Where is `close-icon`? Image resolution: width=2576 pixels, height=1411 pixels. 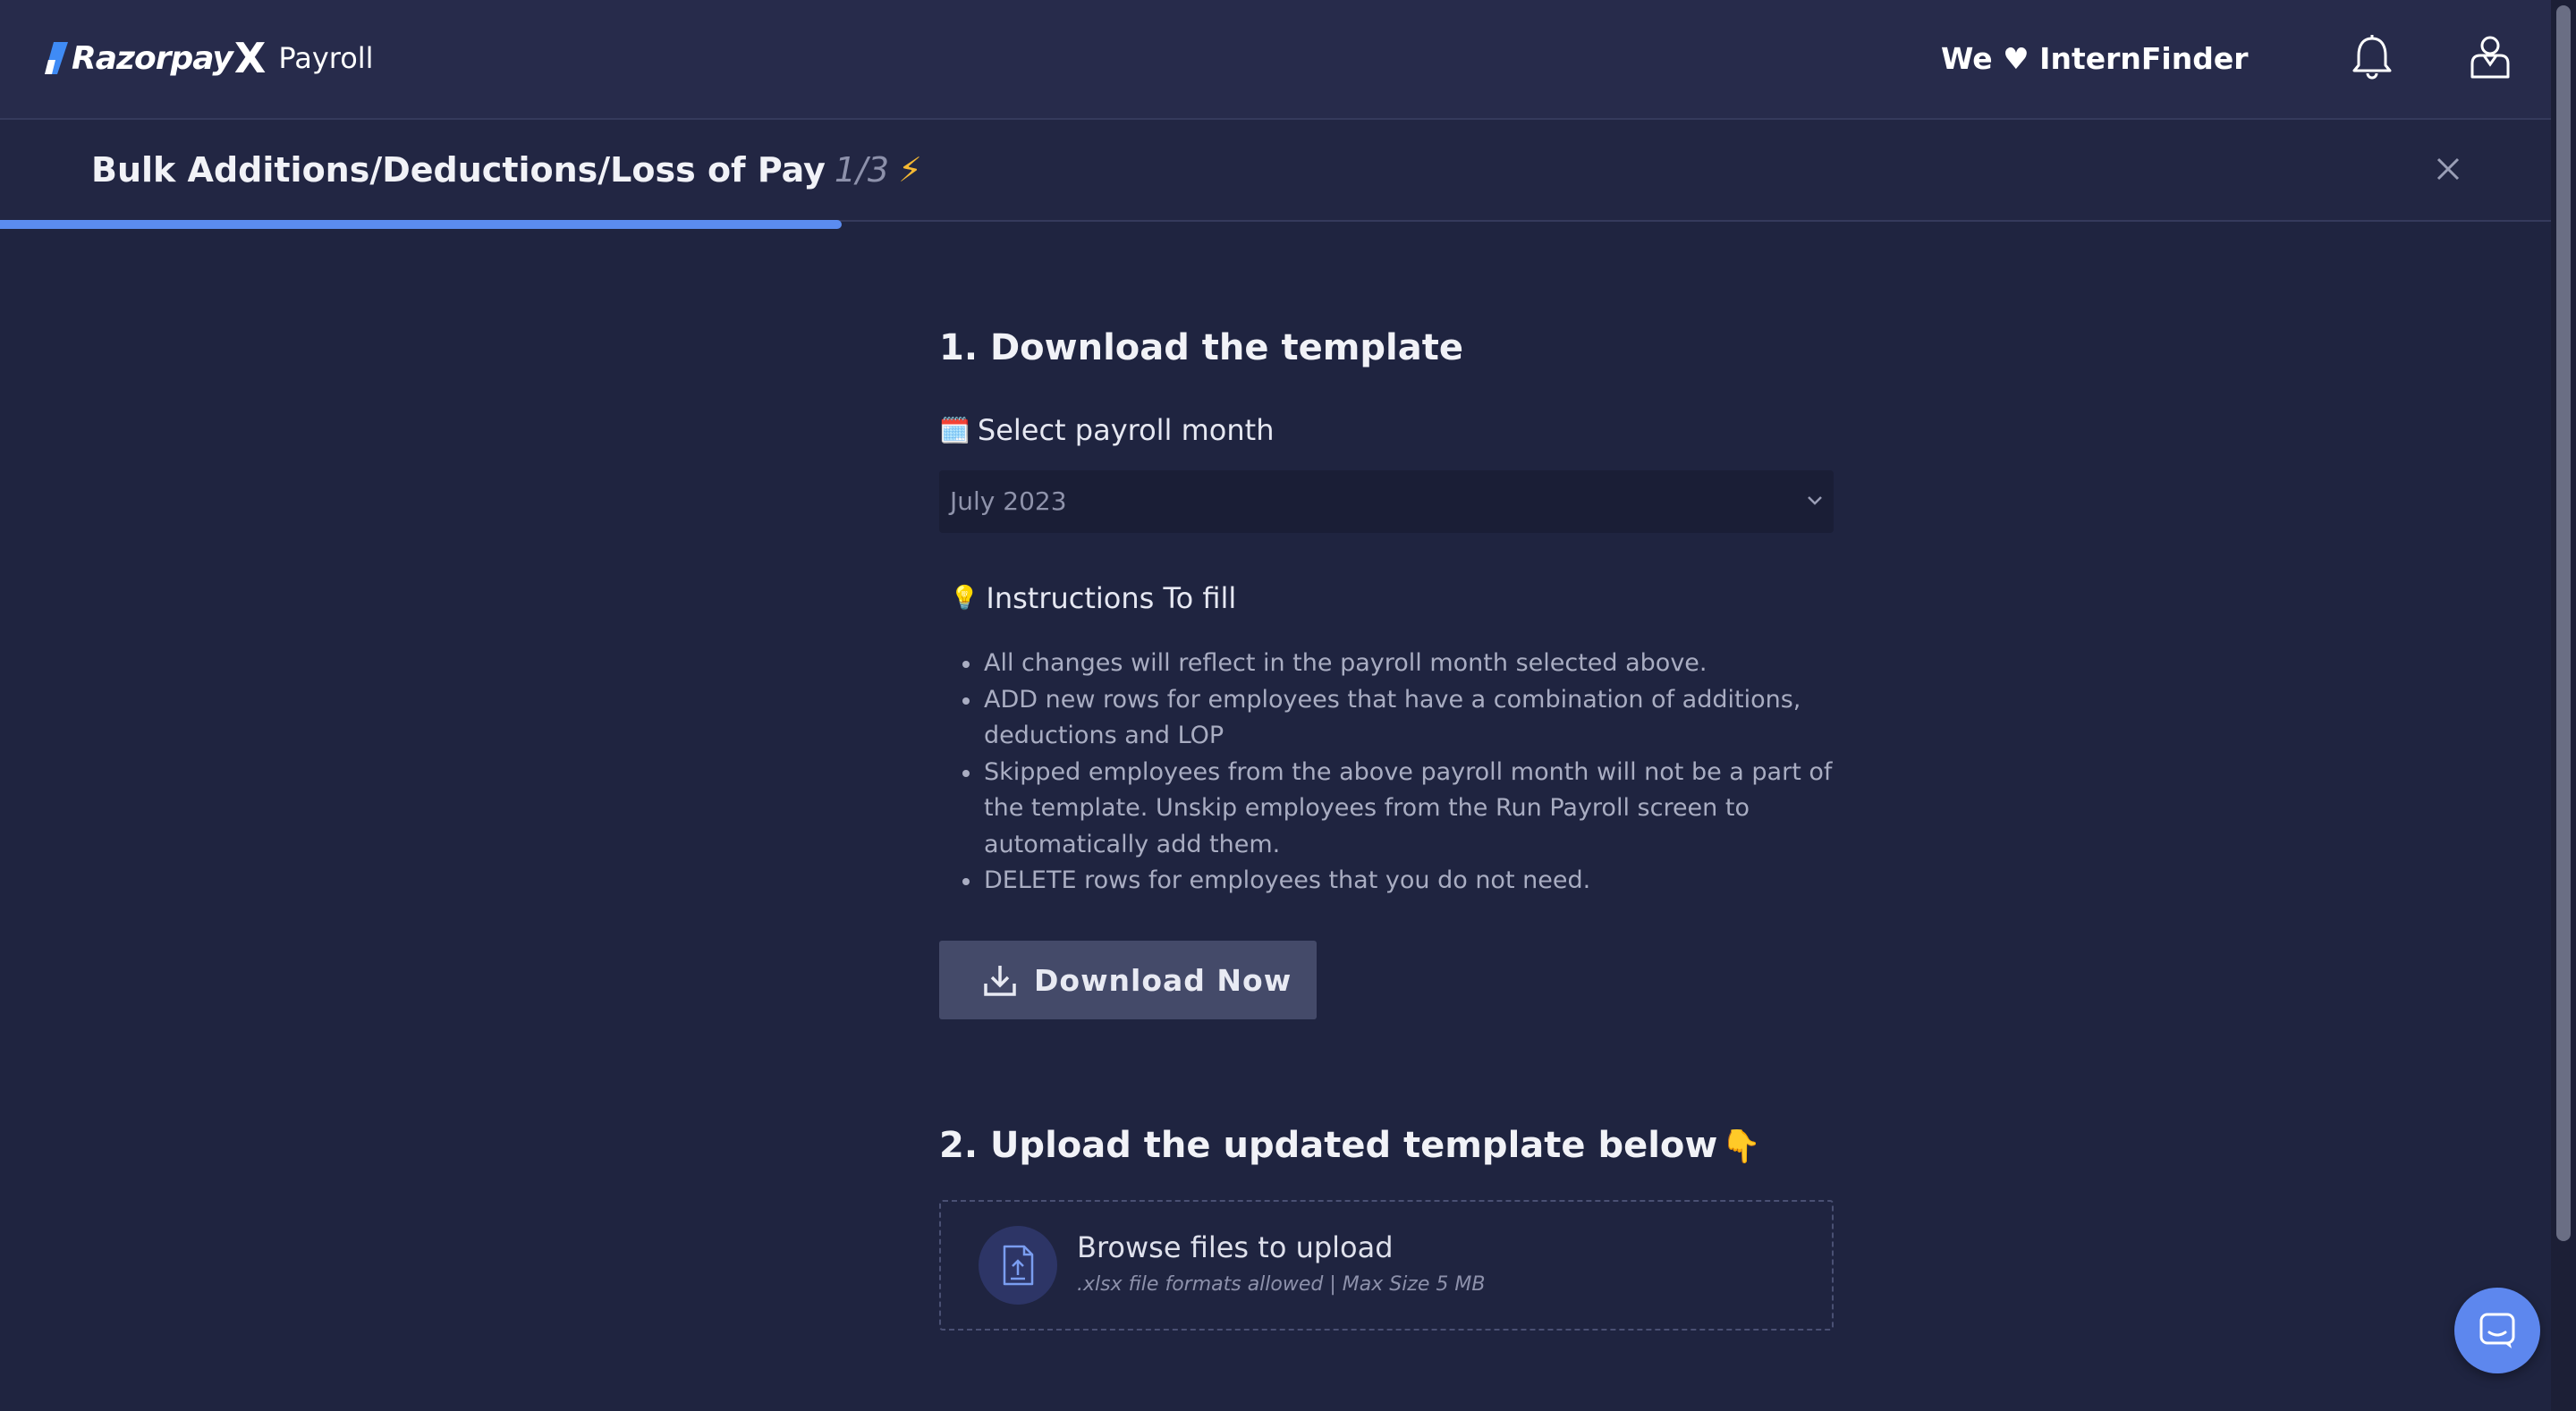 close-icon is located at coordinates (2448, 169).